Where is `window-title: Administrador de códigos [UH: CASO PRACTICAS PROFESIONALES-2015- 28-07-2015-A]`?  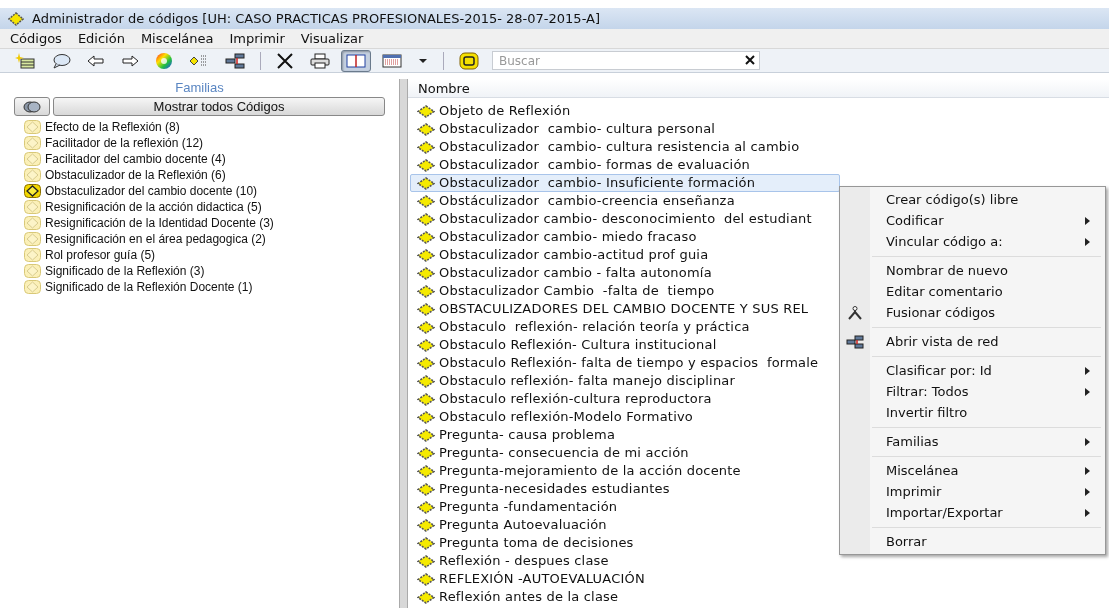
window-title: Administrador de códigos [UH: CASO PRACTICAS PROFESIONALES-2015- 28-07-2015-A] is located at coordinates (316, 18).